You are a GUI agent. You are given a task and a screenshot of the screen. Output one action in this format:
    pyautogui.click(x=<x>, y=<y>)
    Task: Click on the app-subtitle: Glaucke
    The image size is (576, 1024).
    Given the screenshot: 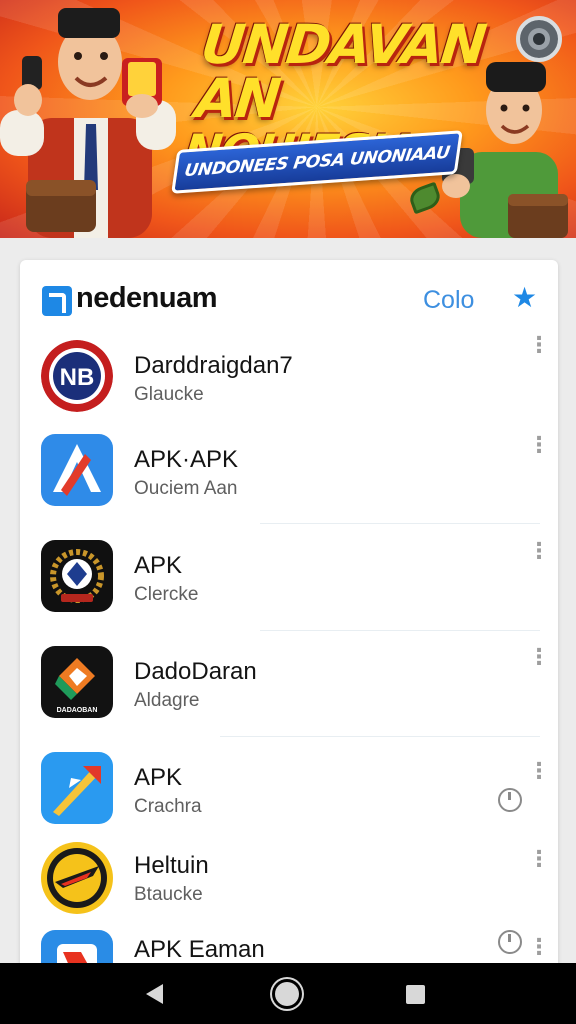 What is the action you would take?
    pyautogui.click(x=169, y=394)
    